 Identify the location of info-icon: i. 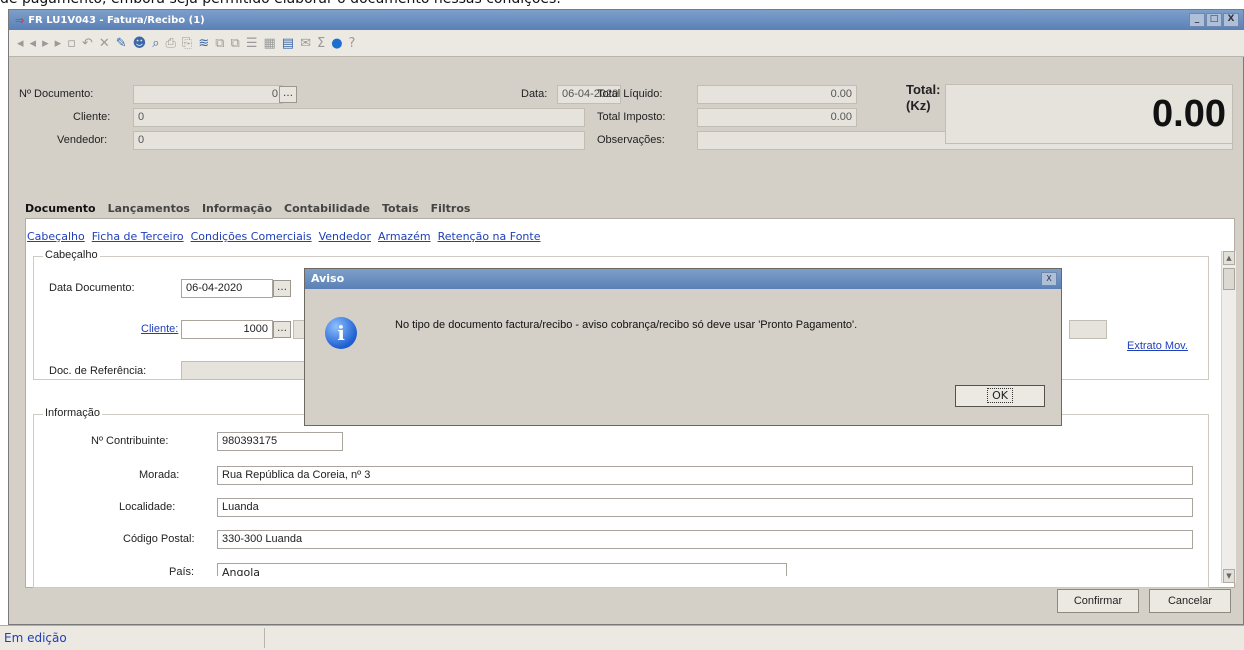
(341, 333).